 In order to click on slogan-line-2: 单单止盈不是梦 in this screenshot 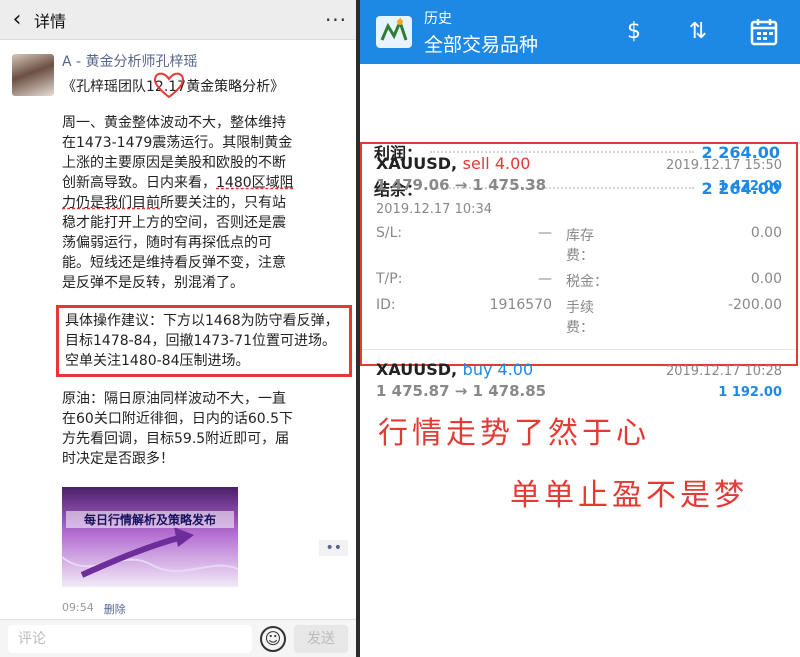, I will do `click(629, 495)`.